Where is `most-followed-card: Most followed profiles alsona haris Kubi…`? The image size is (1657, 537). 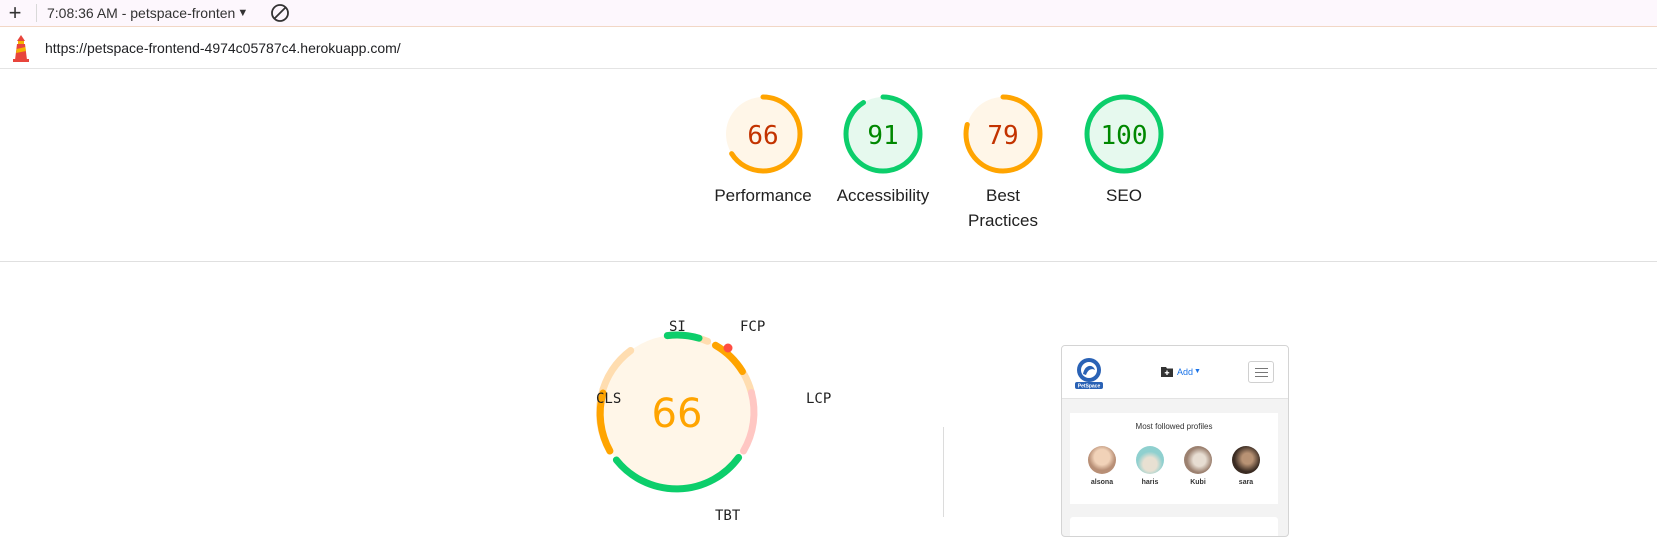
most-followed-card: Most followed profiles alsona haris Kubi… is located at coordinates (1174, 458).